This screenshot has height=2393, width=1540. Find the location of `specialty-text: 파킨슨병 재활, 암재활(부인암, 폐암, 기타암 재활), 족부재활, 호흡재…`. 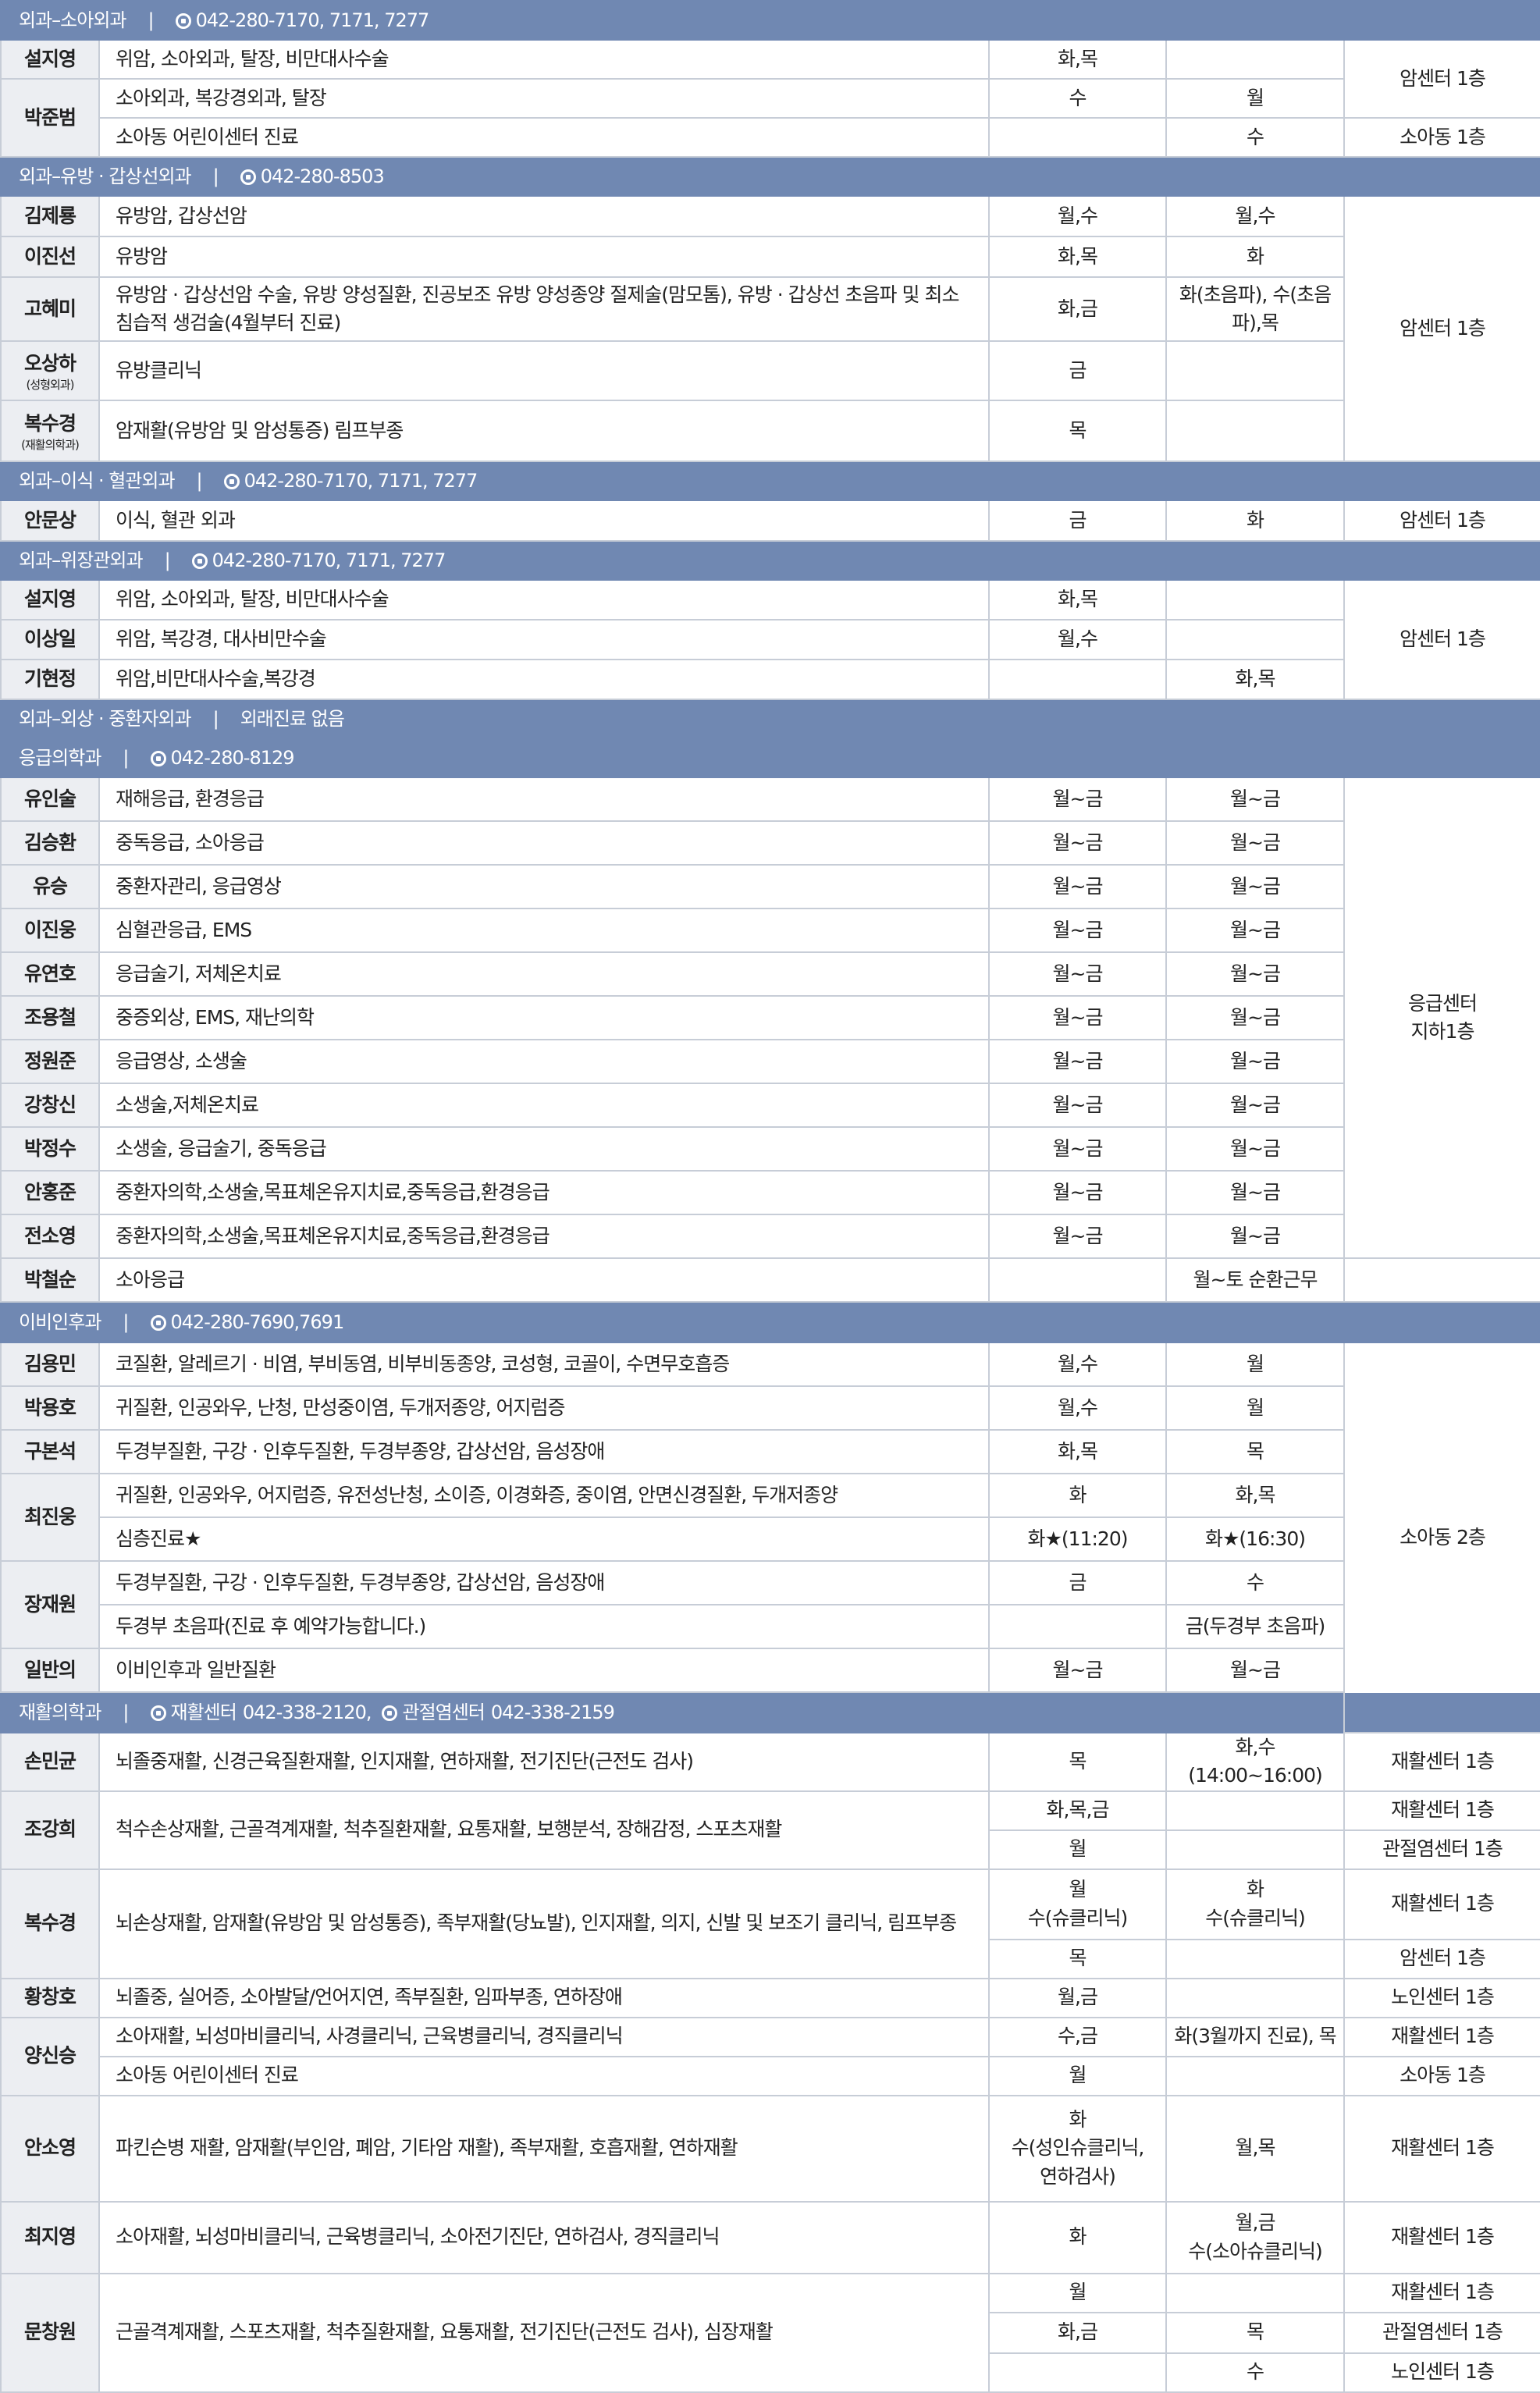

specialty-text: 파킨슨병 재활, 암재활(부인암, 폐암, 기타암 재활), 족부재활, 호흡재… is located at coordinates (427, 2148).